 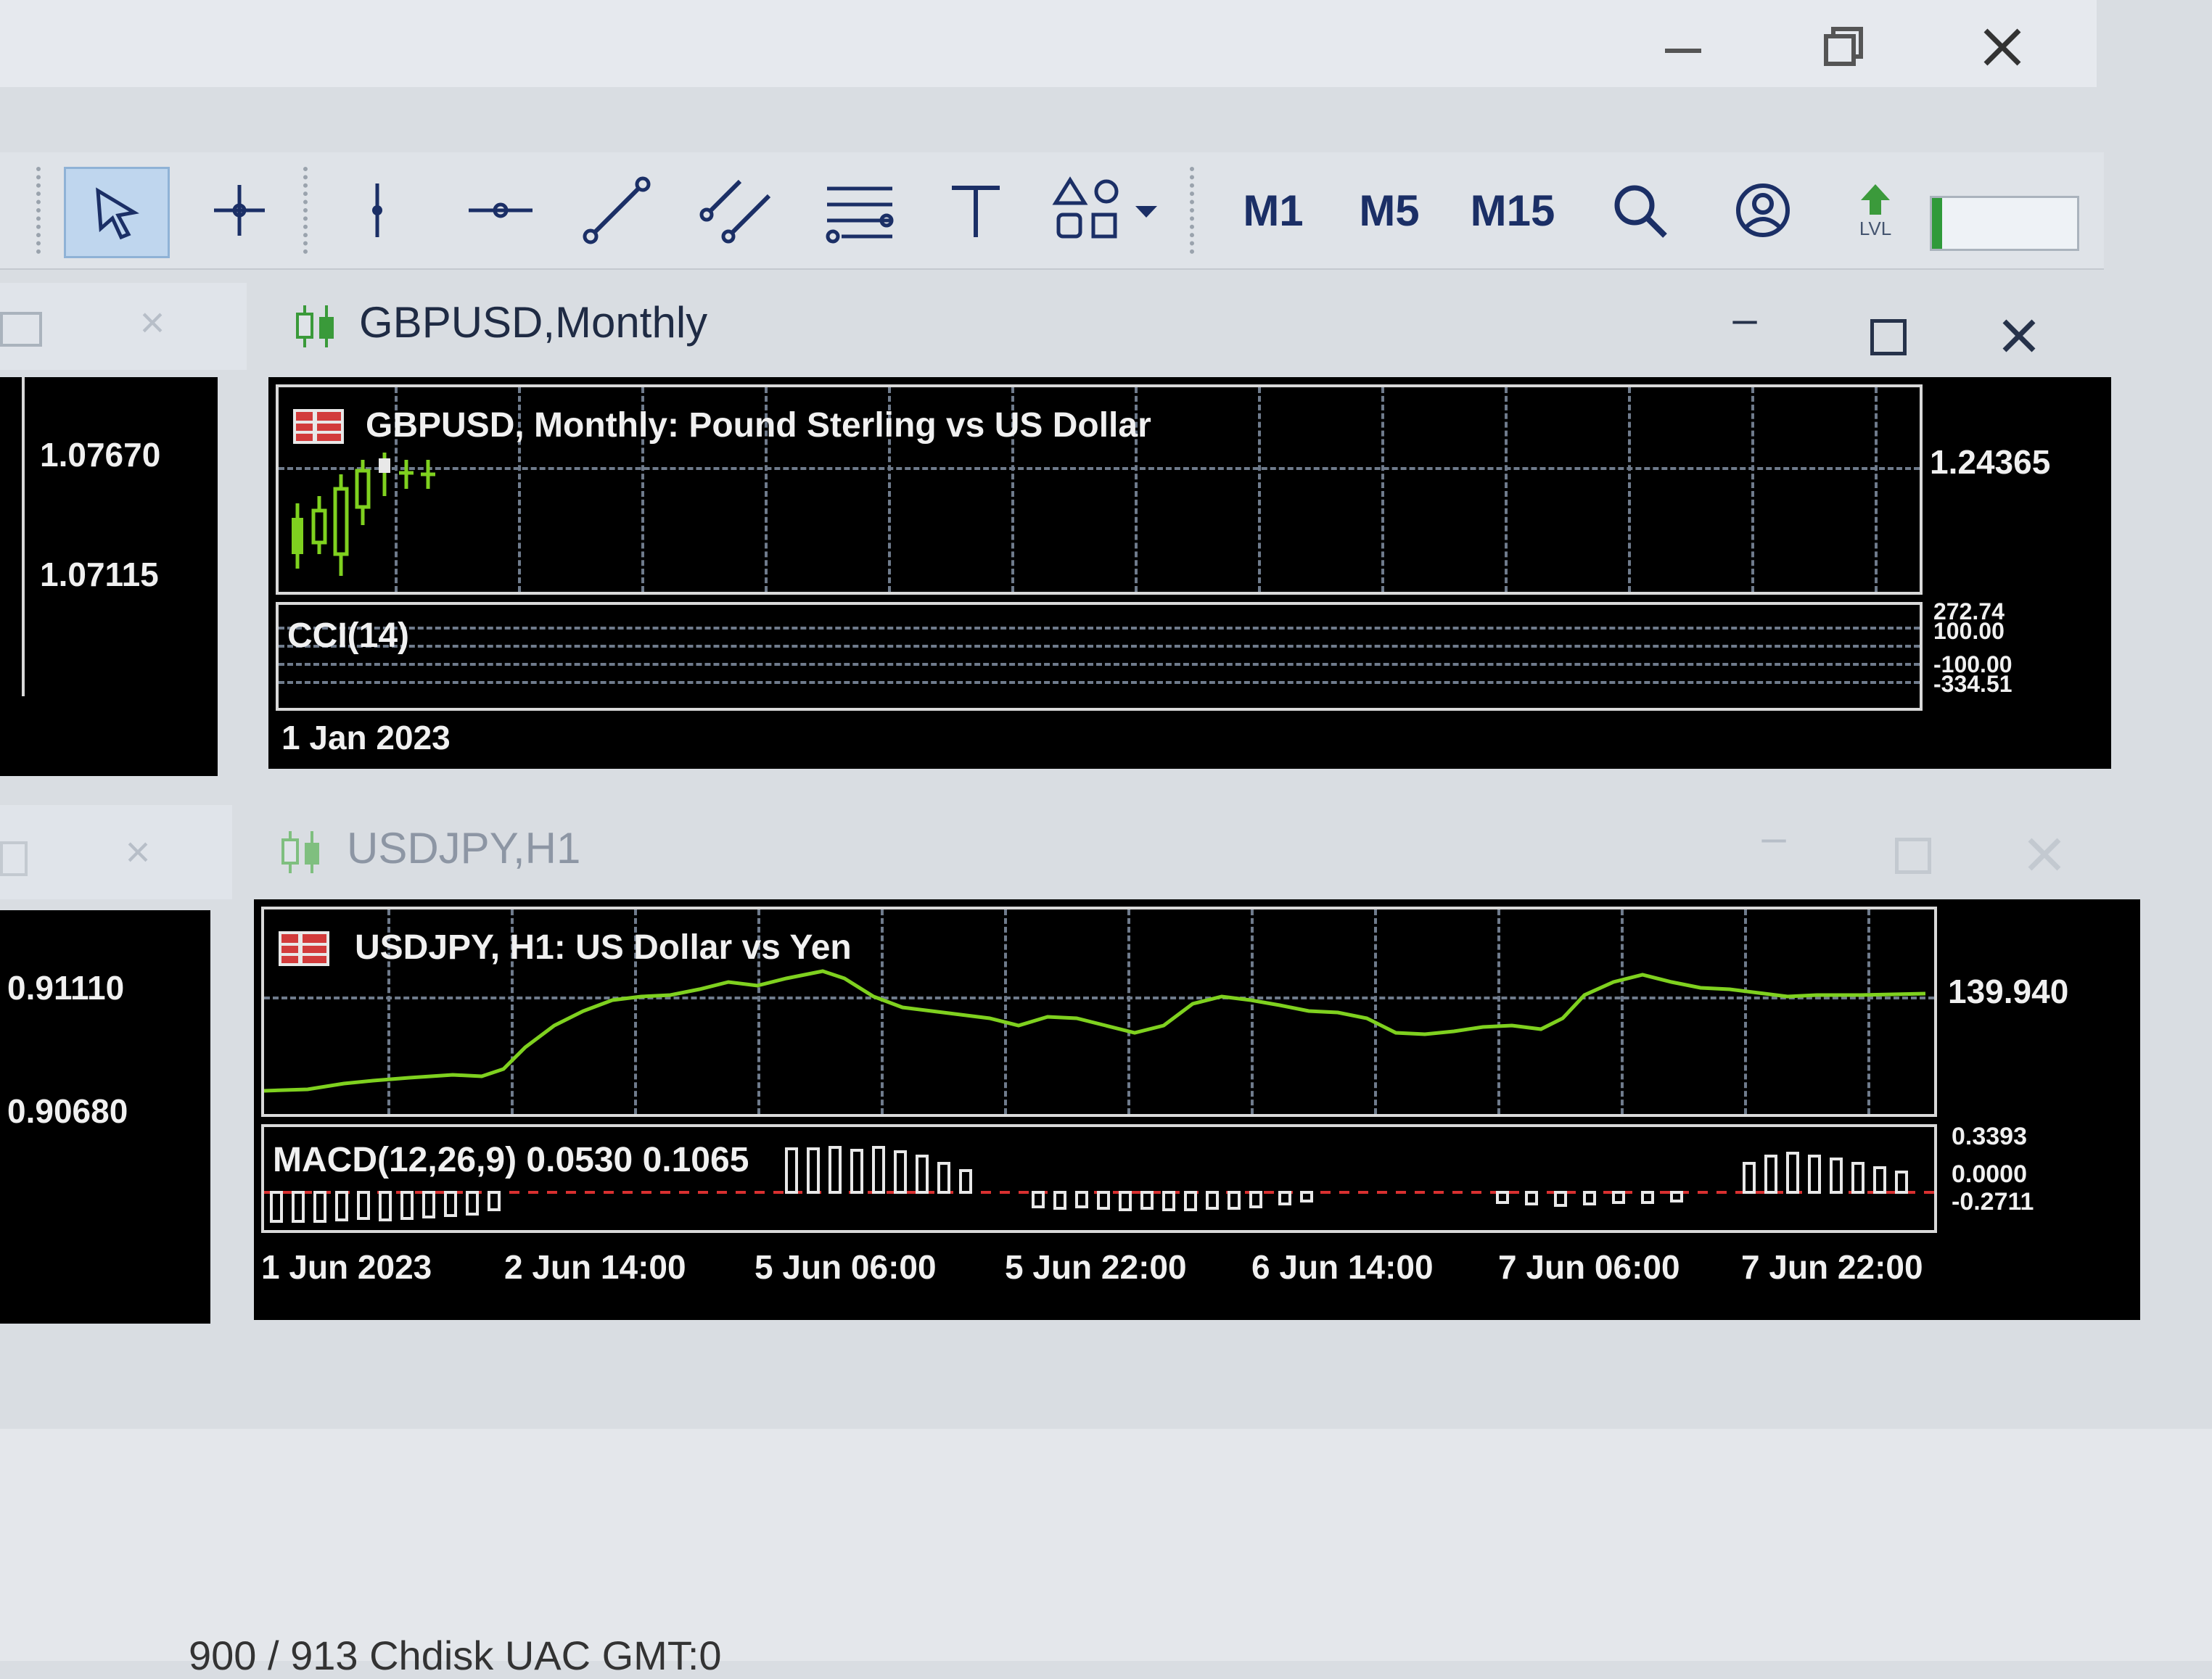 I want to click on drawing-toolbar: M1 M5 M15 LVL, so click(x=1052, y=211).